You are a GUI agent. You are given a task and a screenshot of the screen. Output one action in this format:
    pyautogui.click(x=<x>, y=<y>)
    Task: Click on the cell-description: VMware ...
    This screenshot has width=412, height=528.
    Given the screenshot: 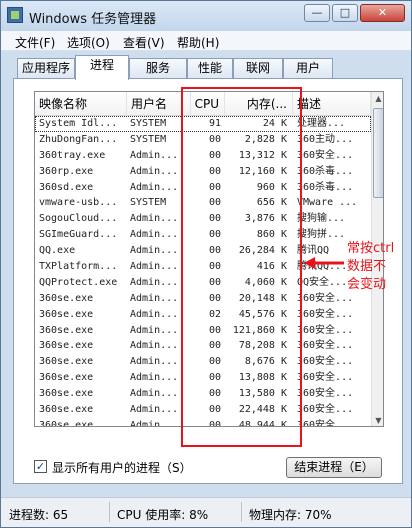 What is the action you would take?
    pyautogui.click(x=327, y=203)
    